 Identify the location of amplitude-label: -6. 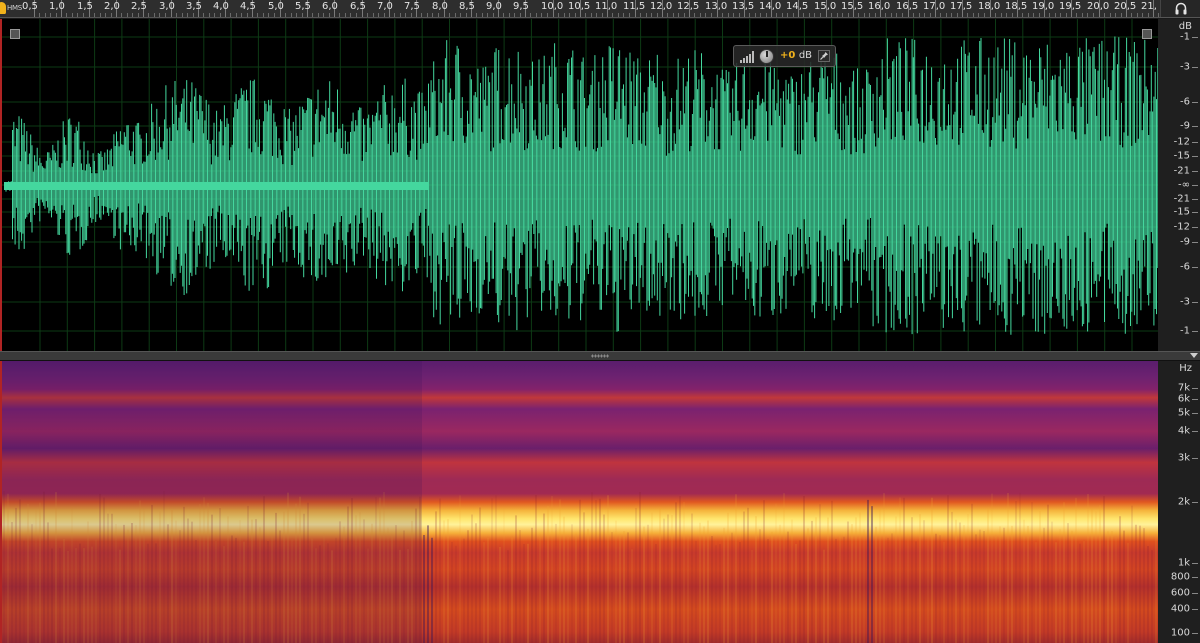
(1185, 102).